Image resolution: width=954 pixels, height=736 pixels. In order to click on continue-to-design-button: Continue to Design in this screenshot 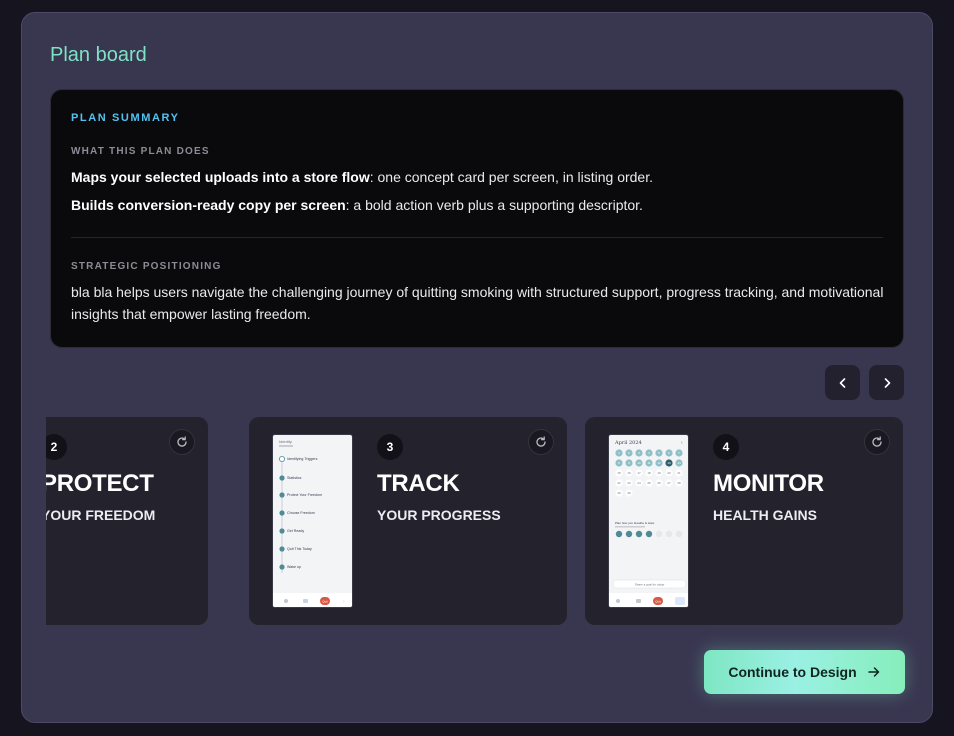, I will do `click(804, 672)`.